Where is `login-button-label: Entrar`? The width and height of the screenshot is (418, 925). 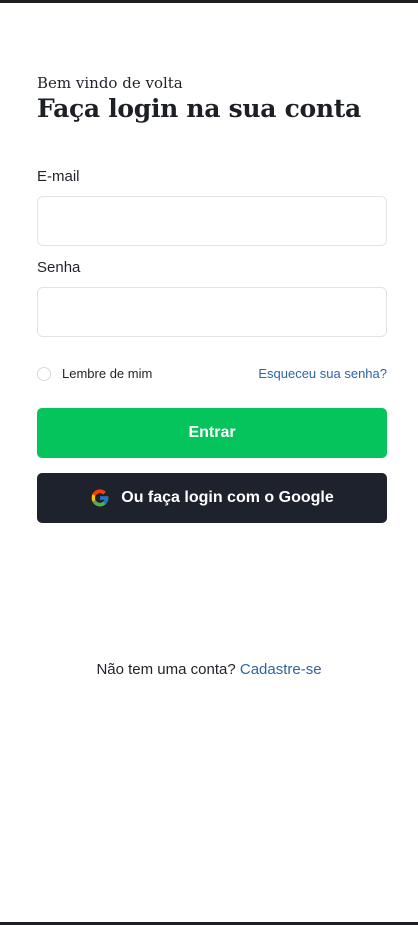
login-button-label: Entrar is located at coordinates (212, 432).